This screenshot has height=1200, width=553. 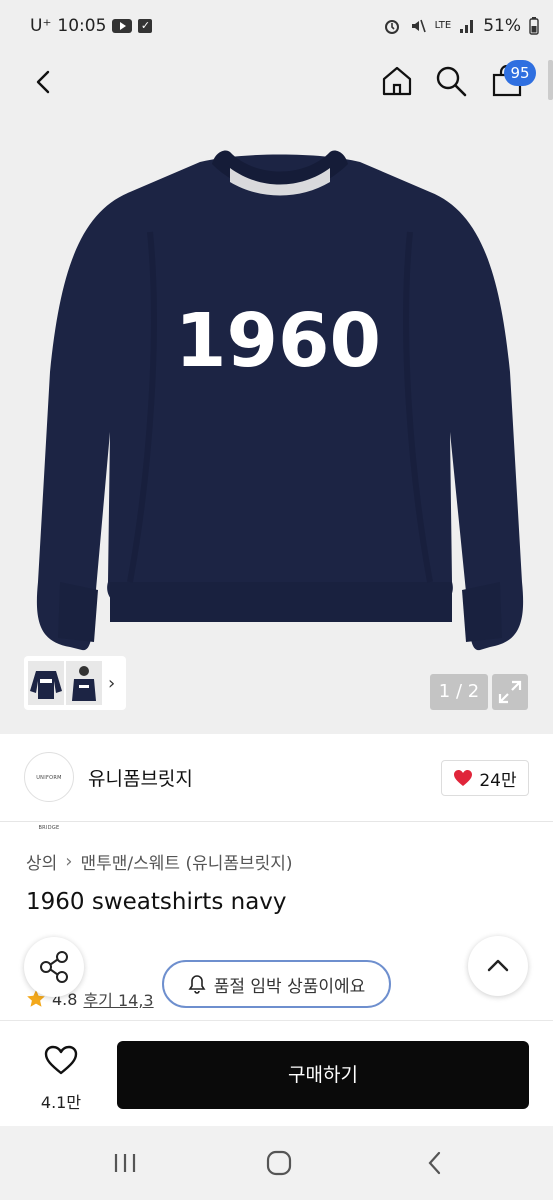 What do you see at coordinates (140, 777) in the screenshot?
I see `brand-name: 유니폼브릿지` at bounding box center [140, 777].